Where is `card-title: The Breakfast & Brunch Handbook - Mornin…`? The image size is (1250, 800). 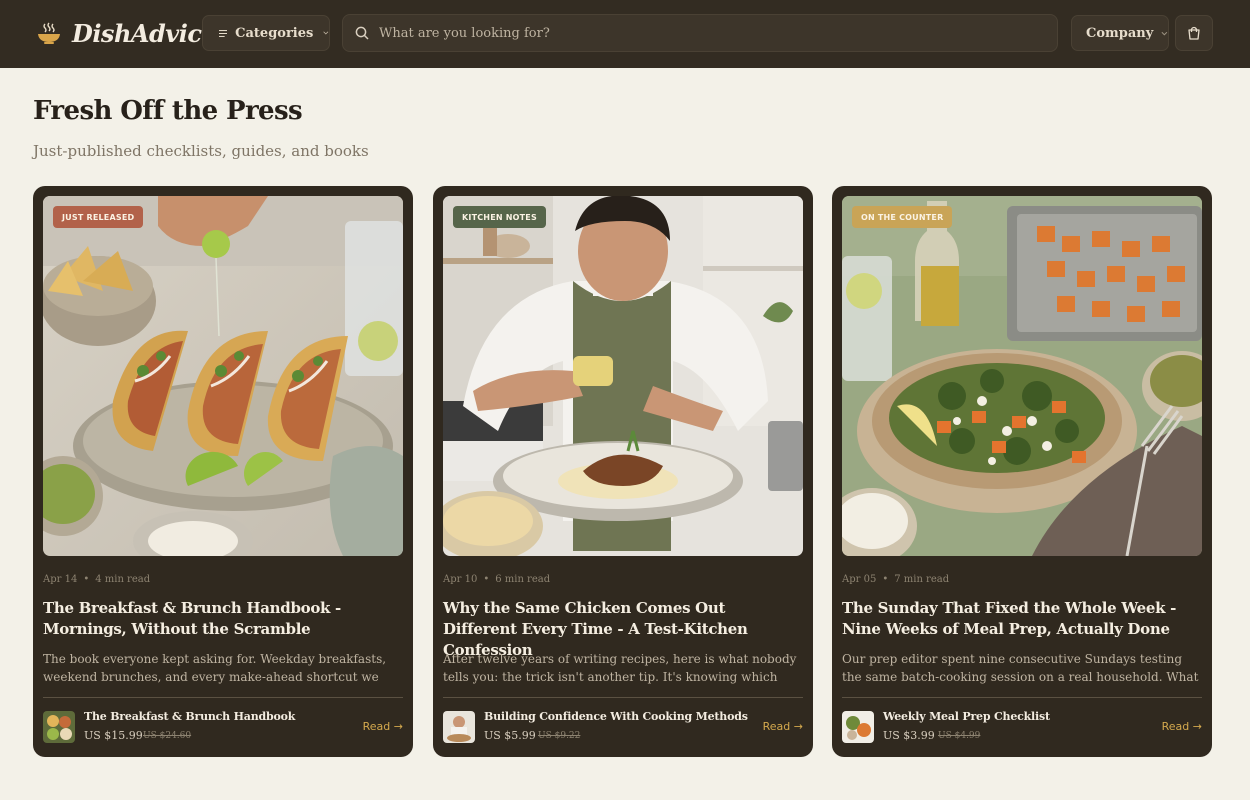
card-title: The Breakfast & Brunch Handbook - Mornin… is located at coordinates (223, 619).